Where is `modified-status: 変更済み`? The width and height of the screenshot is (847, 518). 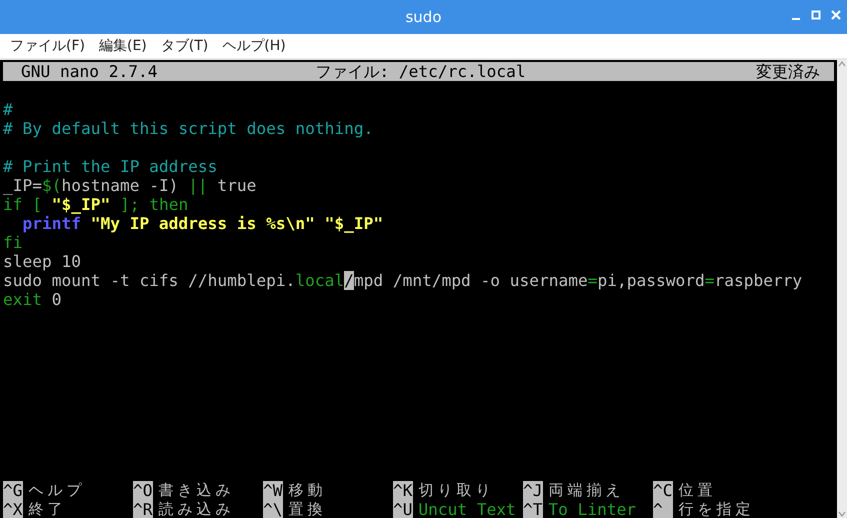 modified-status: 変更済み is located at coordinates (787, 71).